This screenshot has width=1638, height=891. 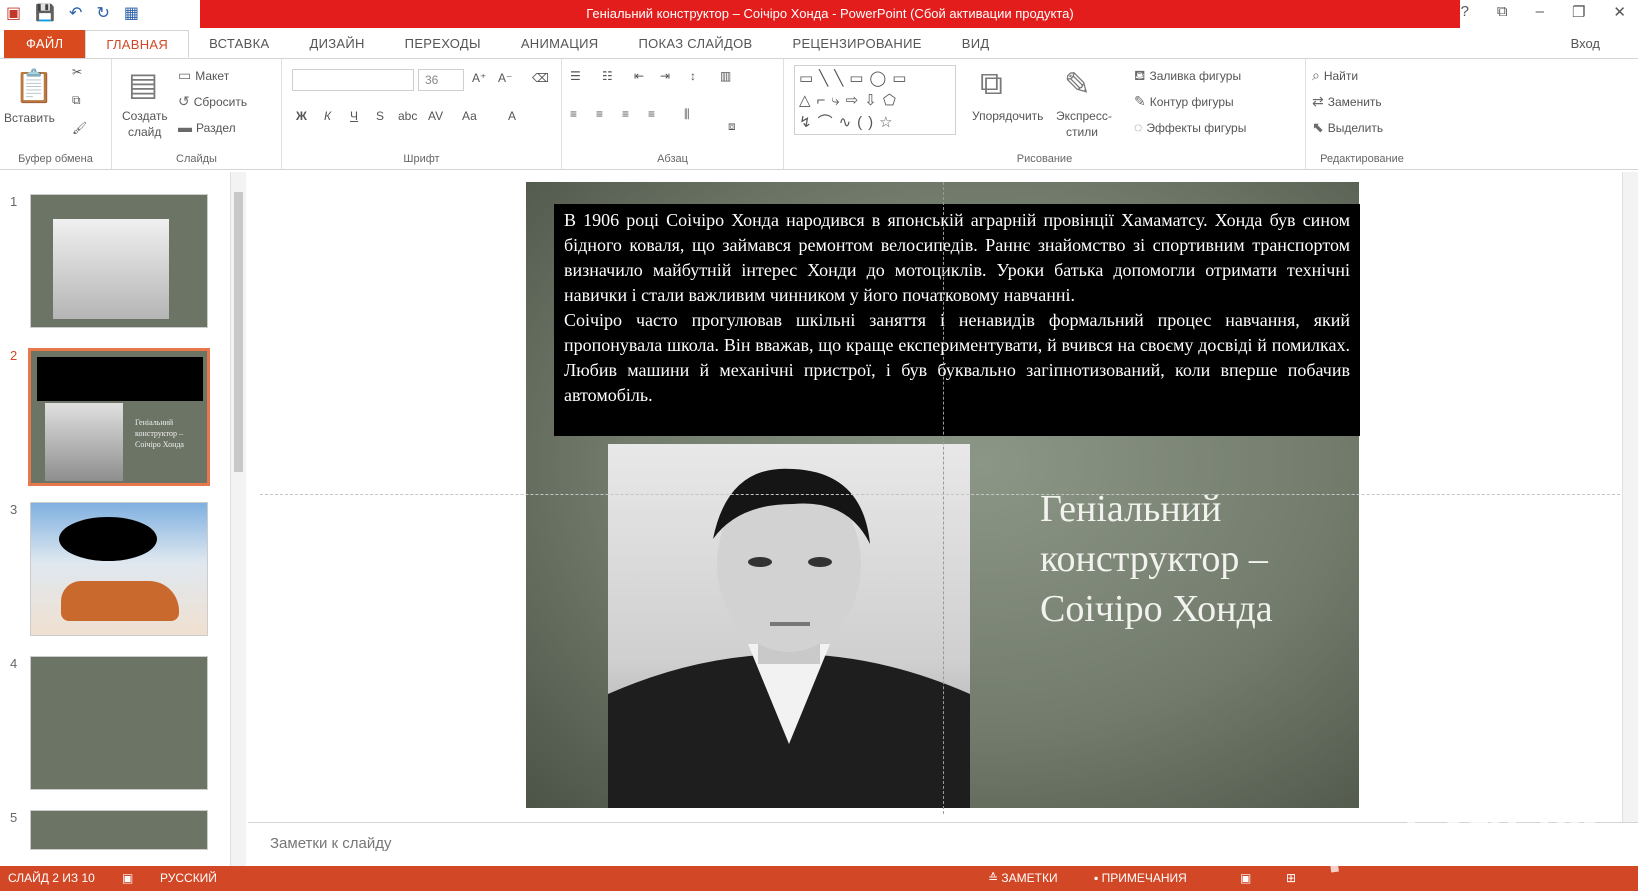 I want to click on smartart-icon: ⧈, so click(x=732, y=126).